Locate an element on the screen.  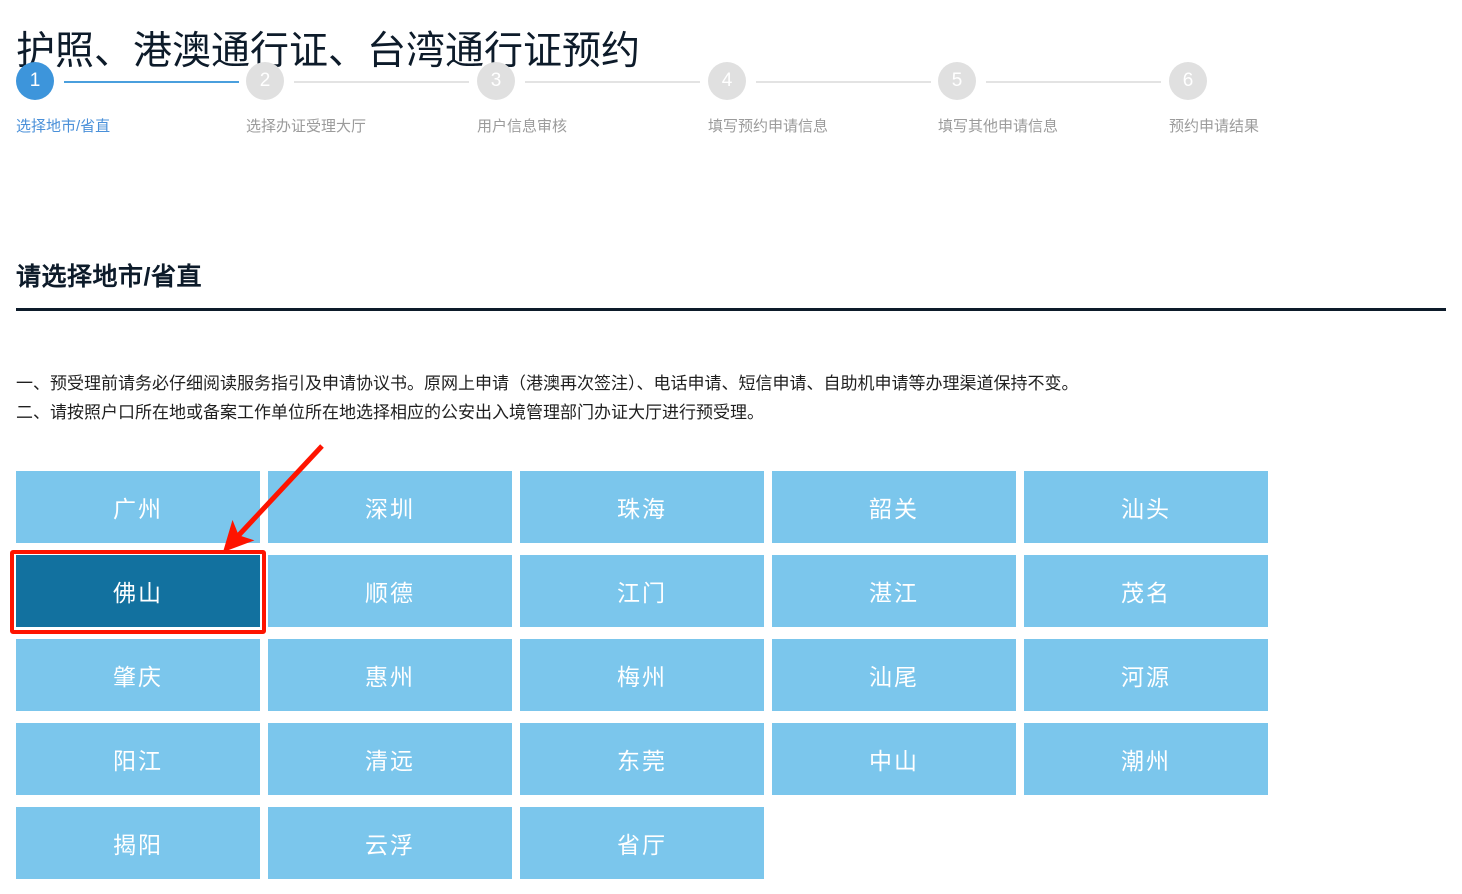
step-circle-4: 4 is located at coordinates (727, 81).